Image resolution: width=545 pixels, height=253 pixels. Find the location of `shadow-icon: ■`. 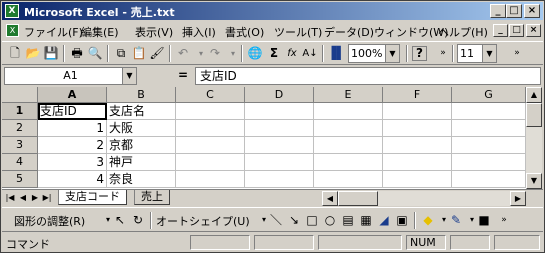

shadow-icon: ■ is located at coordinates (484, 220).